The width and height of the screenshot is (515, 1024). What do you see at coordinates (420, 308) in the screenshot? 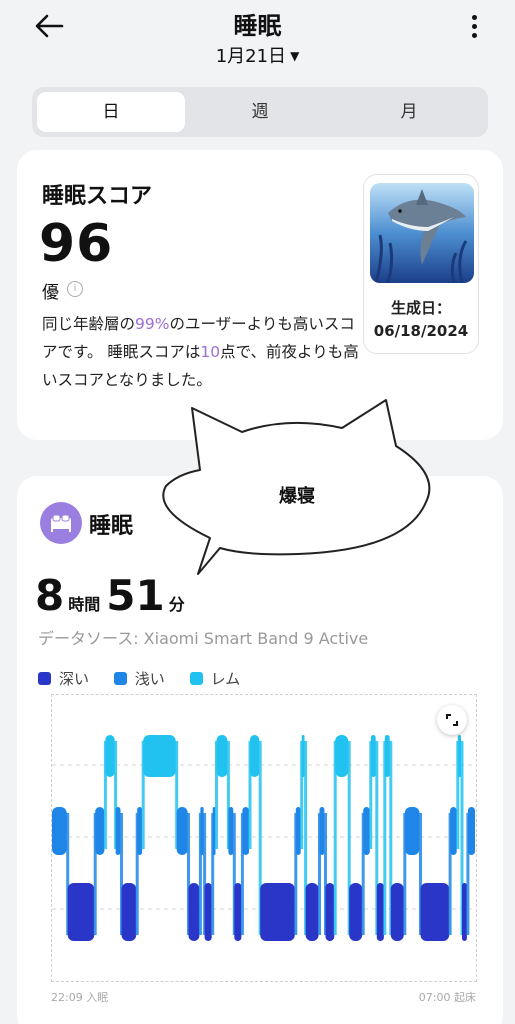
I see `badge-label: 生成日：` at bounding box center [420, 308].